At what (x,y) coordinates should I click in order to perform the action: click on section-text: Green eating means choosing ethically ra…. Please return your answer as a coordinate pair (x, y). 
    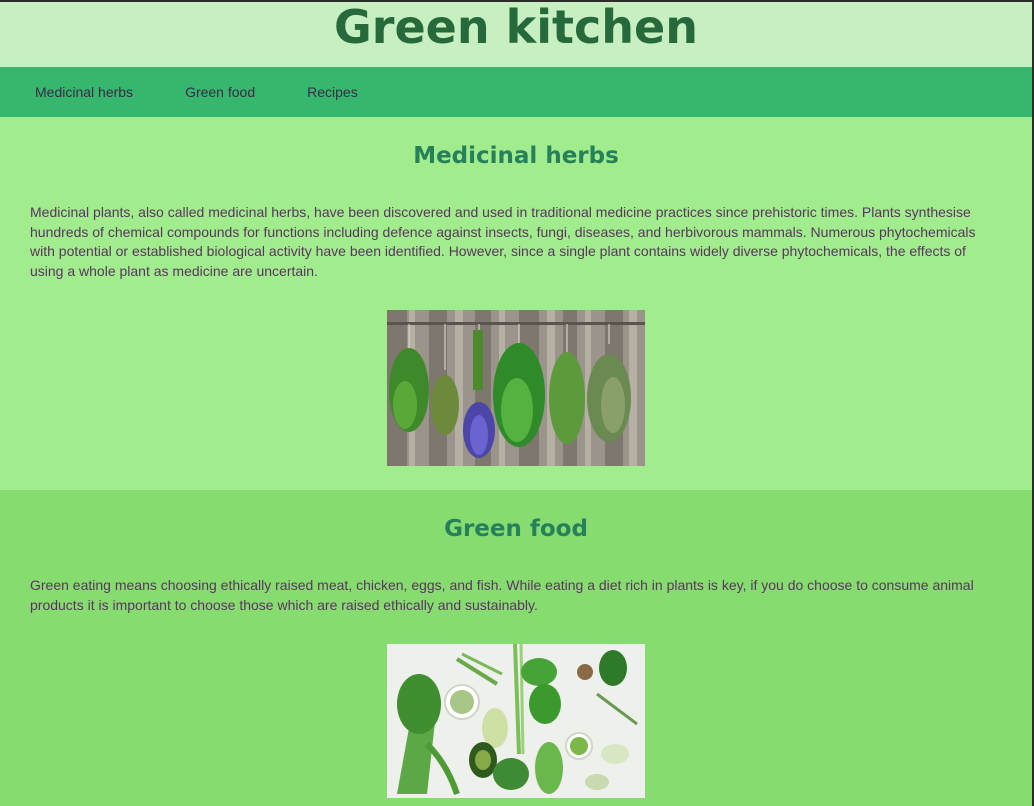
    Looking at the image, I should click on (502, 595).